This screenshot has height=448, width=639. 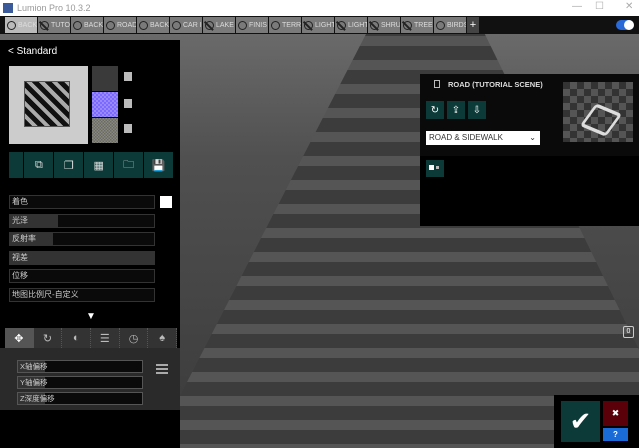 What do you see at coordinates (291, 25) in the screenshot?
I see `tab-label: TERR` at bounding box center [291, 25].